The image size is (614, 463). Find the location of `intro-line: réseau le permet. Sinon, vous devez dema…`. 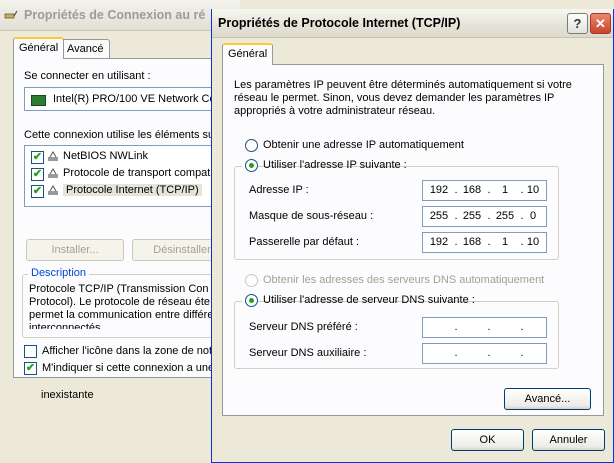

intro-line: réseau le permet. Sinon, vous devez dema… is located at coordinates (394, 98).